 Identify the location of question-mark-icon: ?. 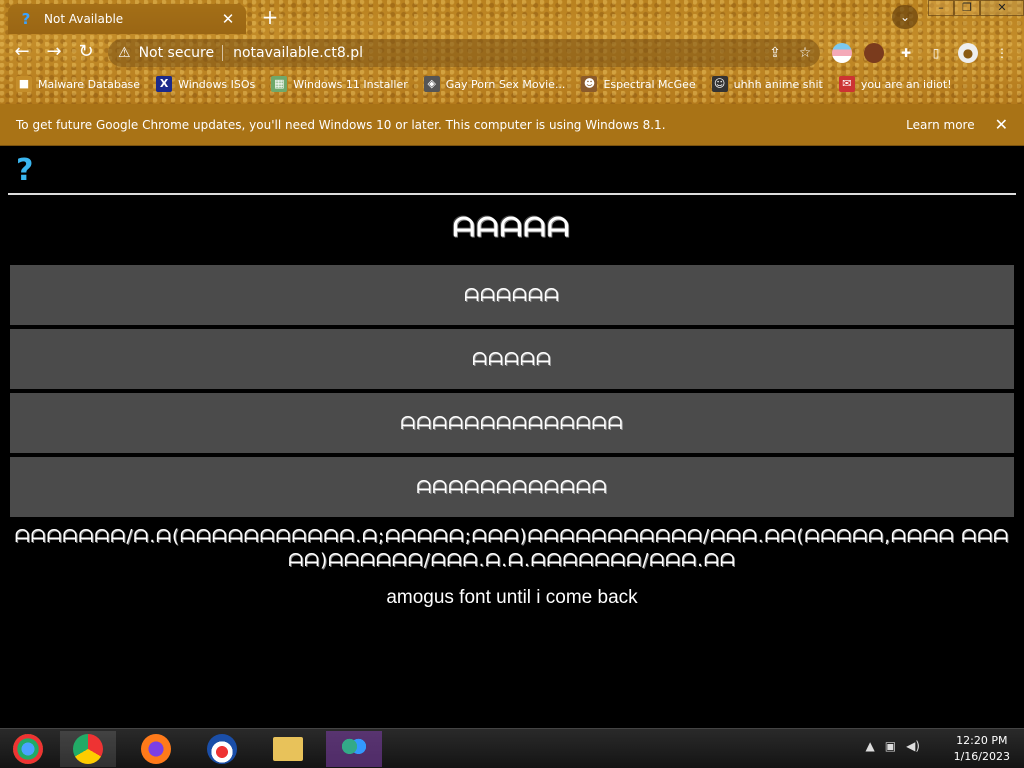
(26, 19).